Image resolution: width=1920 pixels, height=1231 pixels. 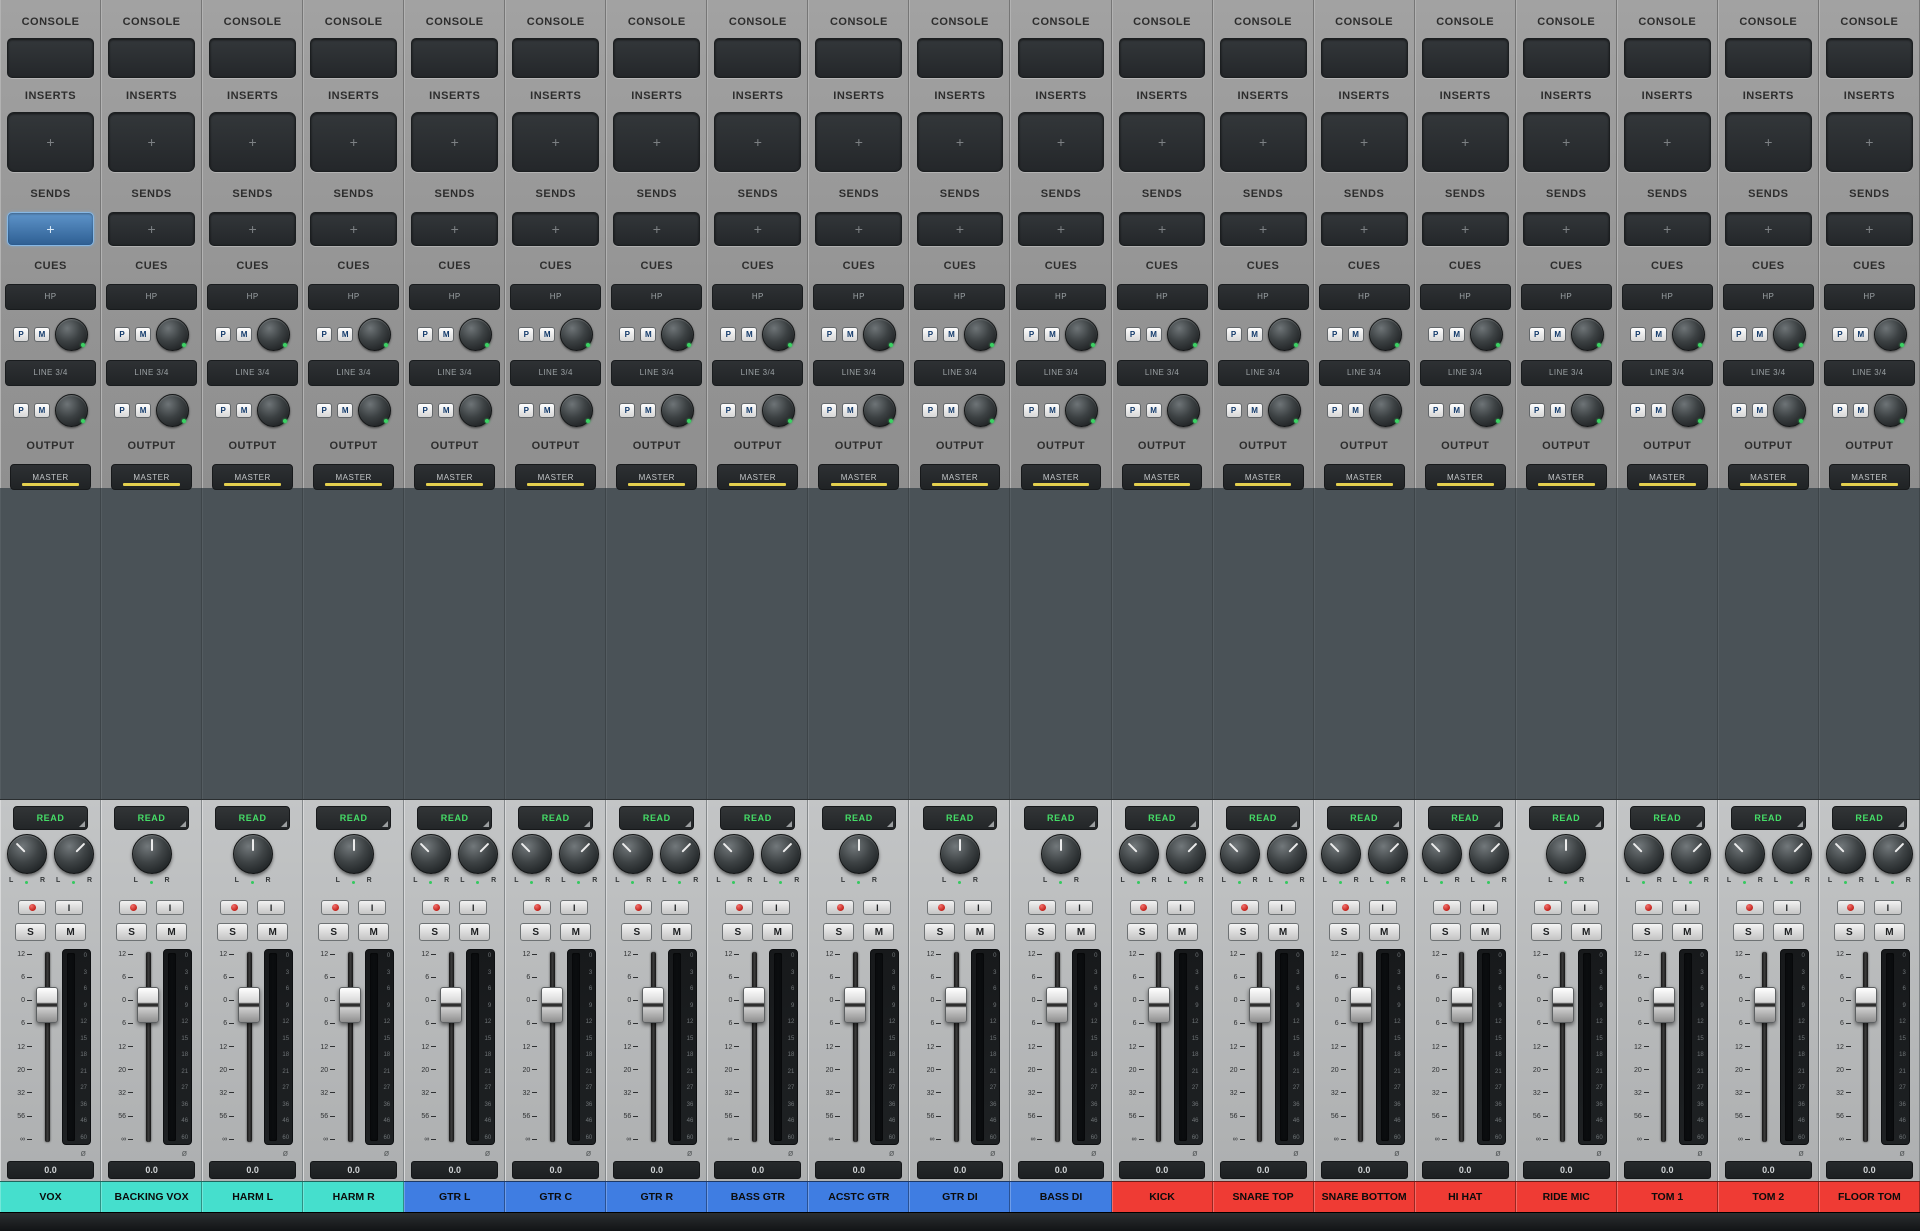 I want to click on channel-name-label: BACKING VOX, so click(x=152, y=1196).